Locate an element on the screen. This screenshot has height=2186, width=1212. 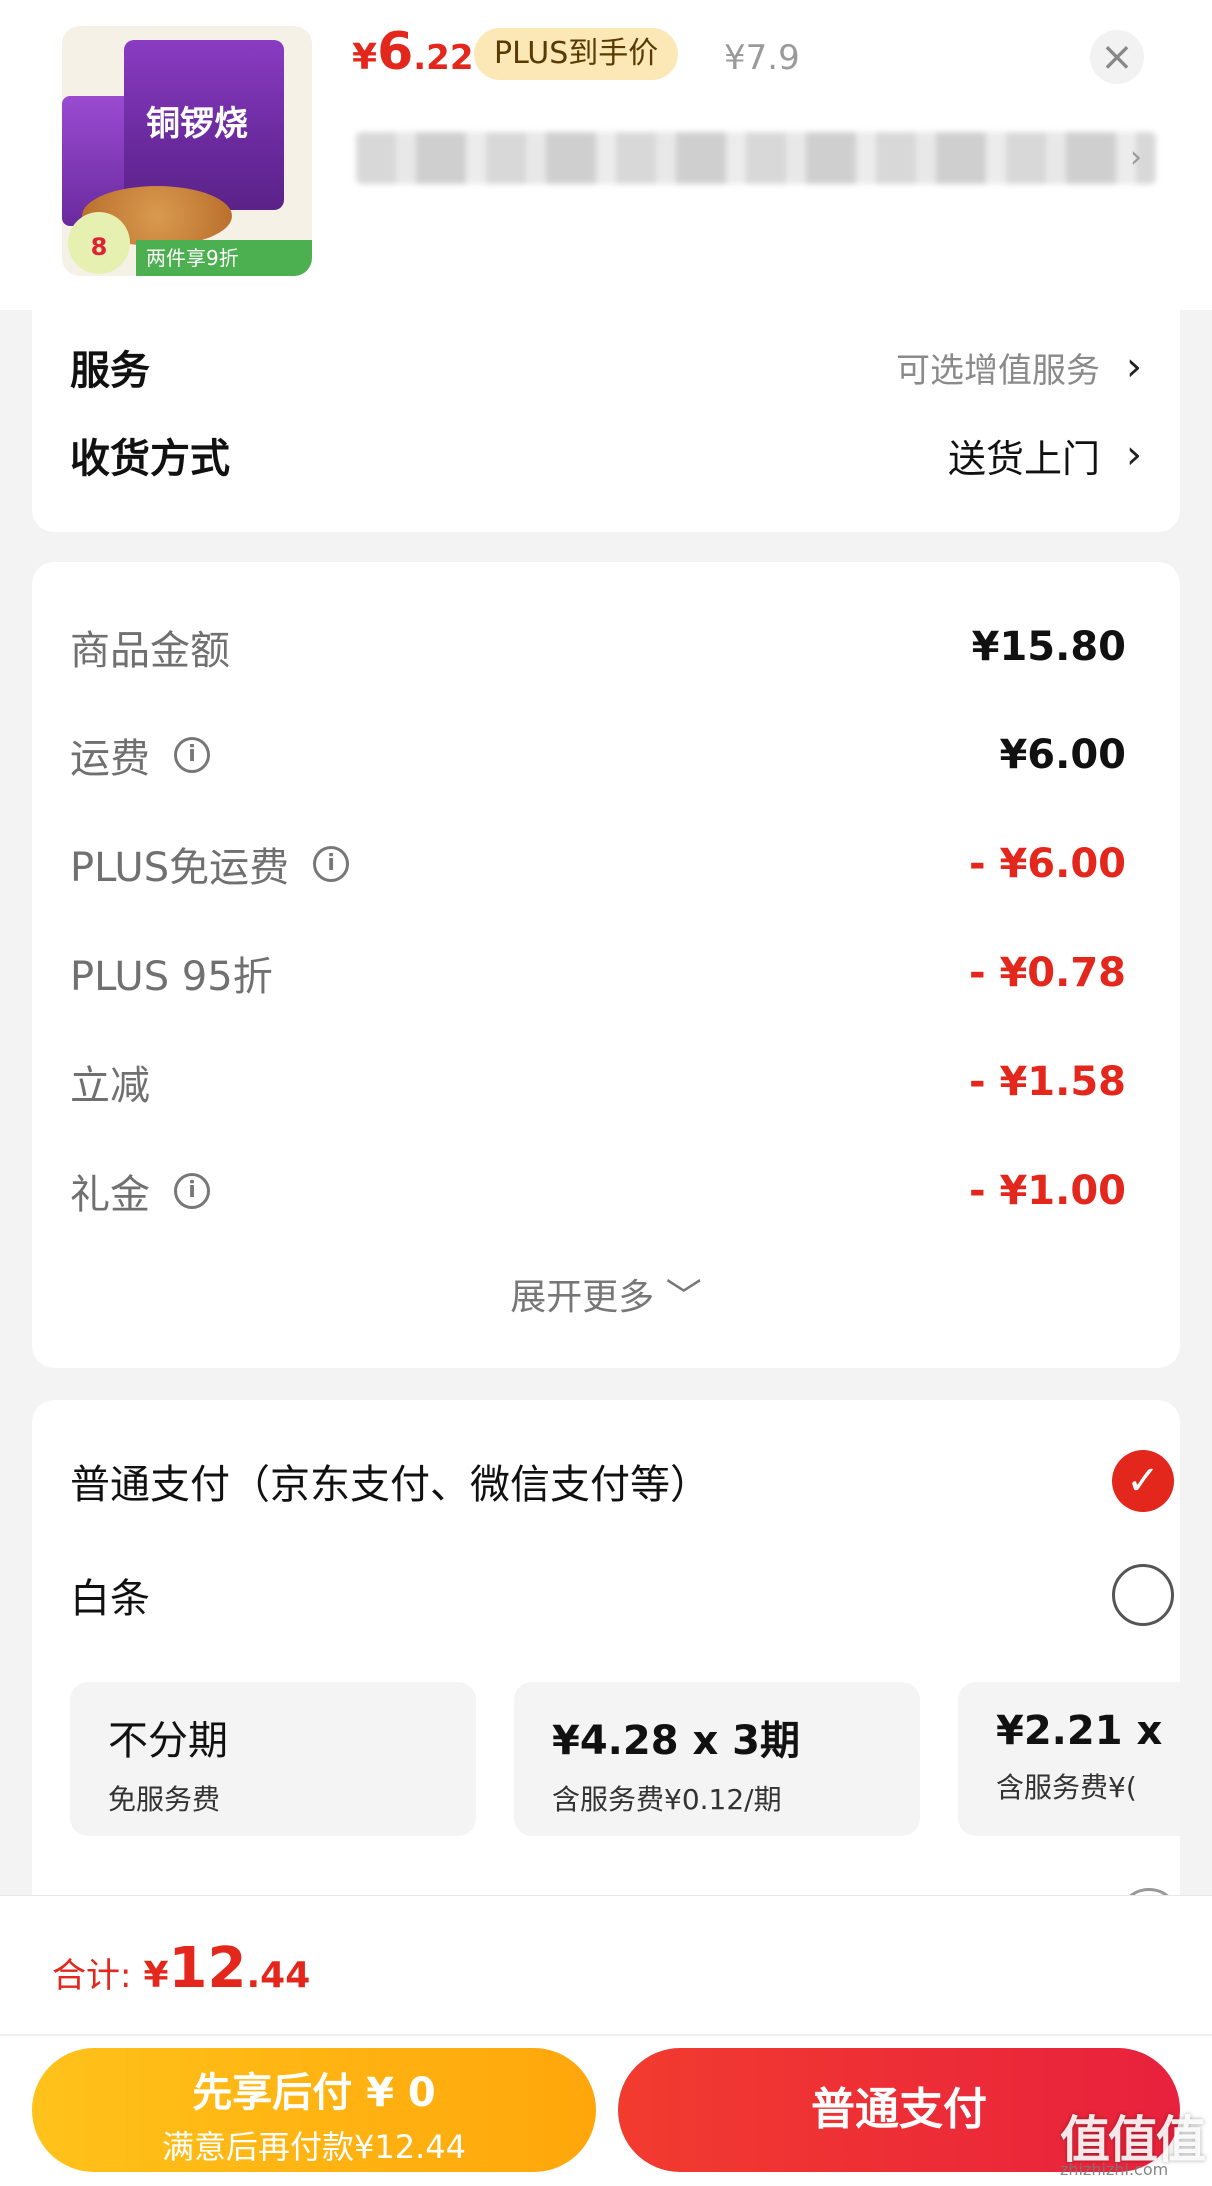
amount-row-instant-off: 立减 - ¥1.58 is located at coordinates (598, 1082).